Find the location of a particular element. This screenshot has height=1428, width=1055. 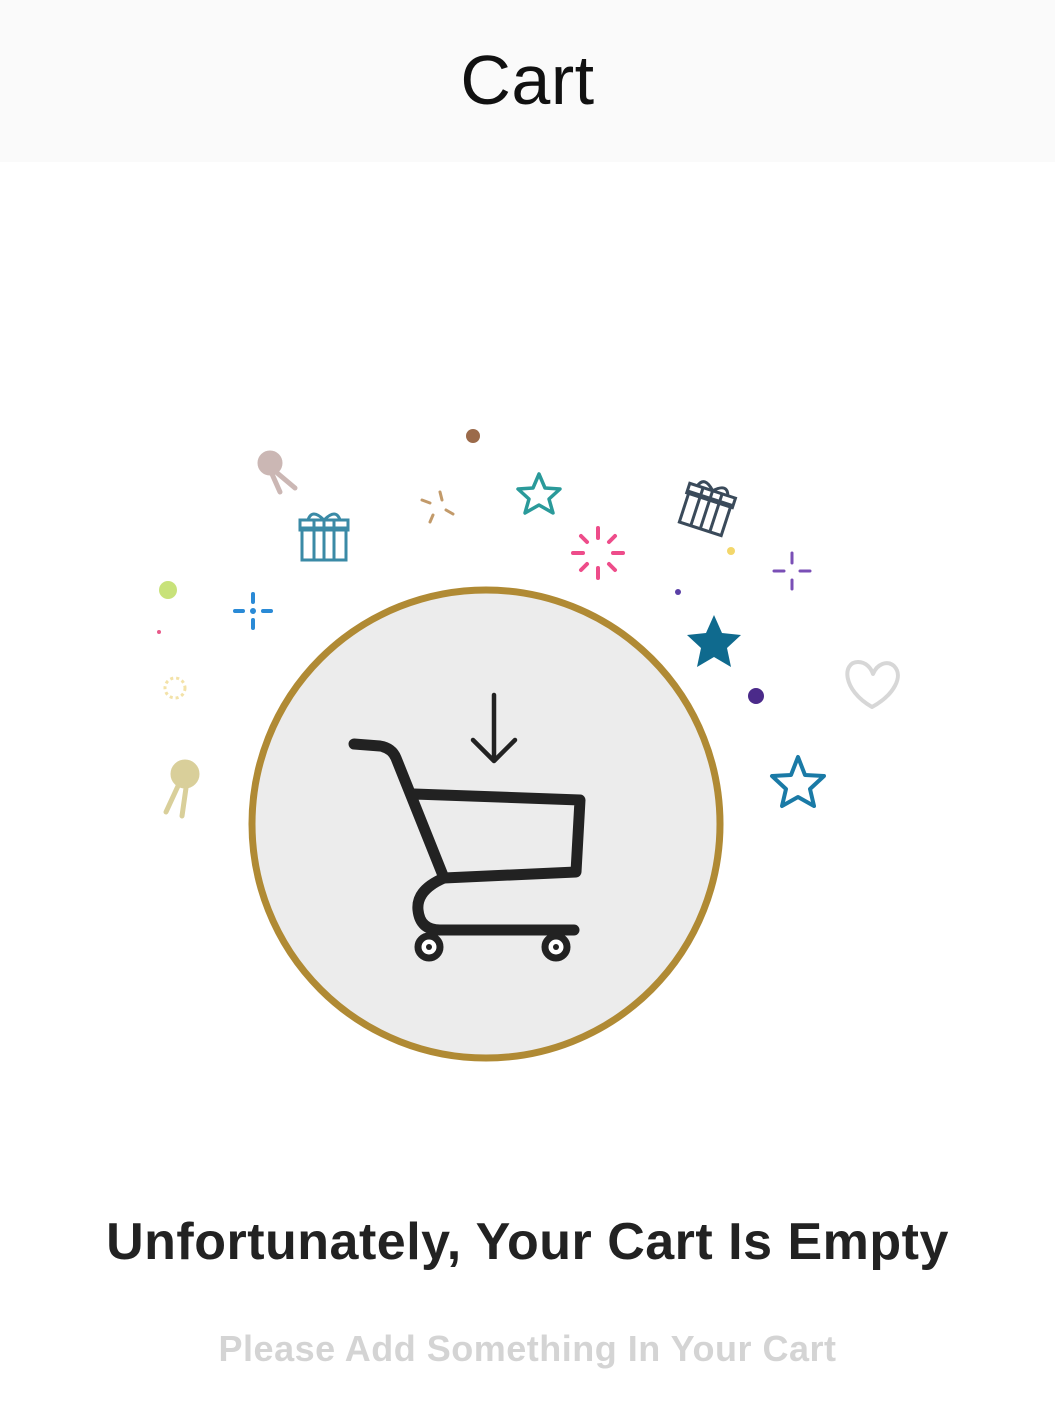

page-title: Cart is located at coordinates (527, 80).